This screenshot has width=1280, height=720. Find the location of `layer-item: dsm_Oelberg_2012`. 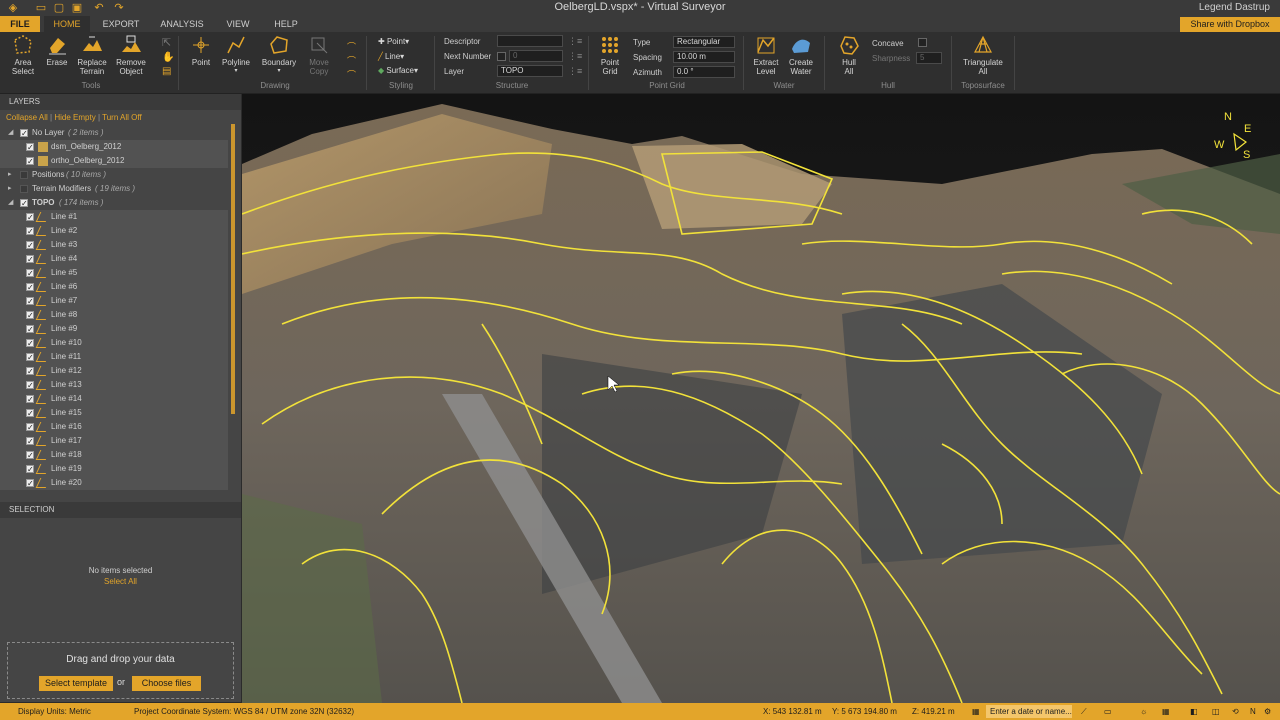

layer-item: dsm_Oelberg_2012 is located at coordinates (114, 147).